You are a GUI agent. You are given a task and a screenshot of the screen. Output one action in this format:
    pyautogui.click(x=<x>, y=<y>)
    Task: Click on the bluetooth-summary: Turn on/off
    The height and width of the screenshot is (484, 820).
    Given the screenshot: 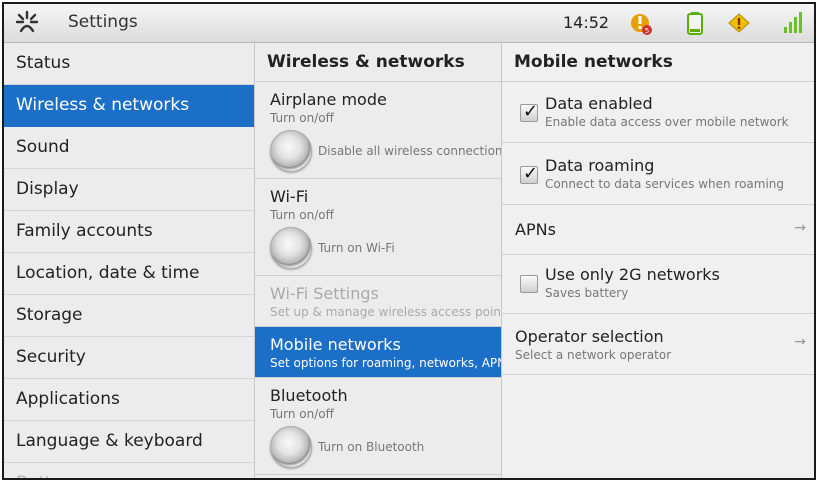 What is the action you would take?
    pyautogui.click(x=302, y=414)
    